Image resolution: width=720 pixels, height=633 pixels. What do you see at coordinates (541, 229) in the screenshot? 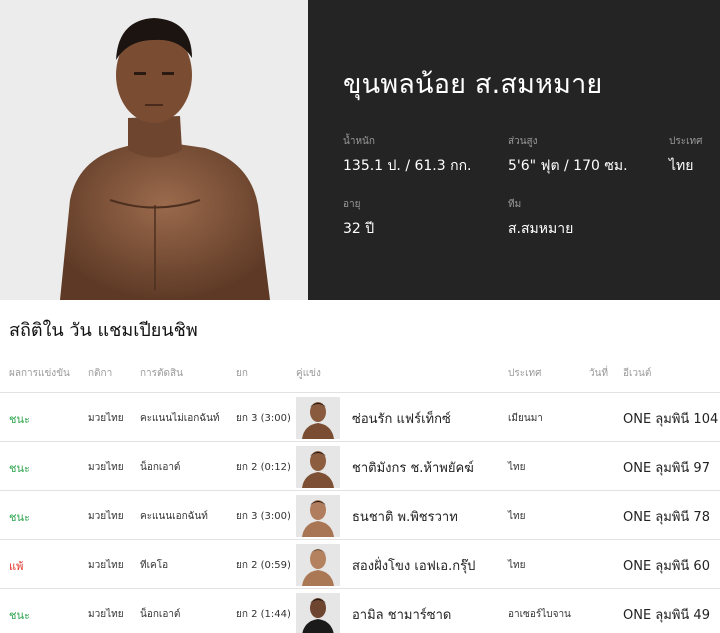
I see `team-value: ส.สมหมาย` at bounding box center [541, 229].